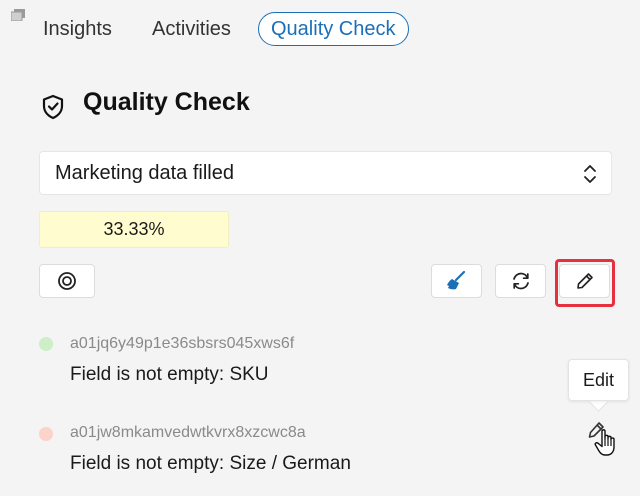 The height and width of the screenshot is (496, 640). I want to click on record-id: a01jw8mkamvedwtkvrx8xzcwc8a, so click(188, 432).